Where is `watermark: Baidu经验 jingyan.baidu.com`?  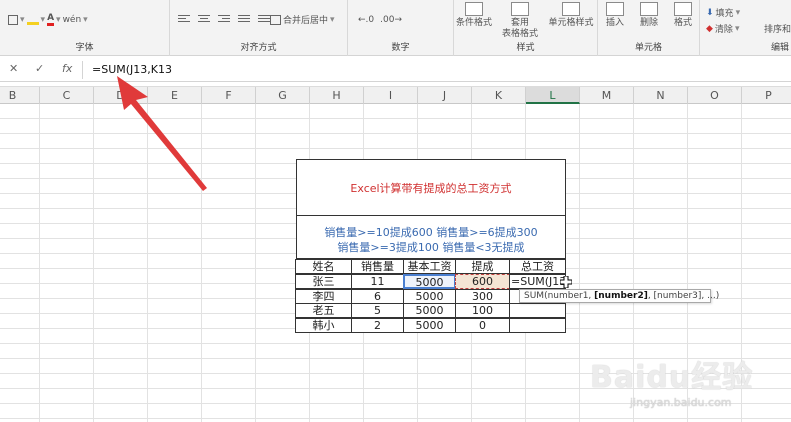 watermark: Baidu经验 jingyan.baidu.com is located at coordinates (685, 383).